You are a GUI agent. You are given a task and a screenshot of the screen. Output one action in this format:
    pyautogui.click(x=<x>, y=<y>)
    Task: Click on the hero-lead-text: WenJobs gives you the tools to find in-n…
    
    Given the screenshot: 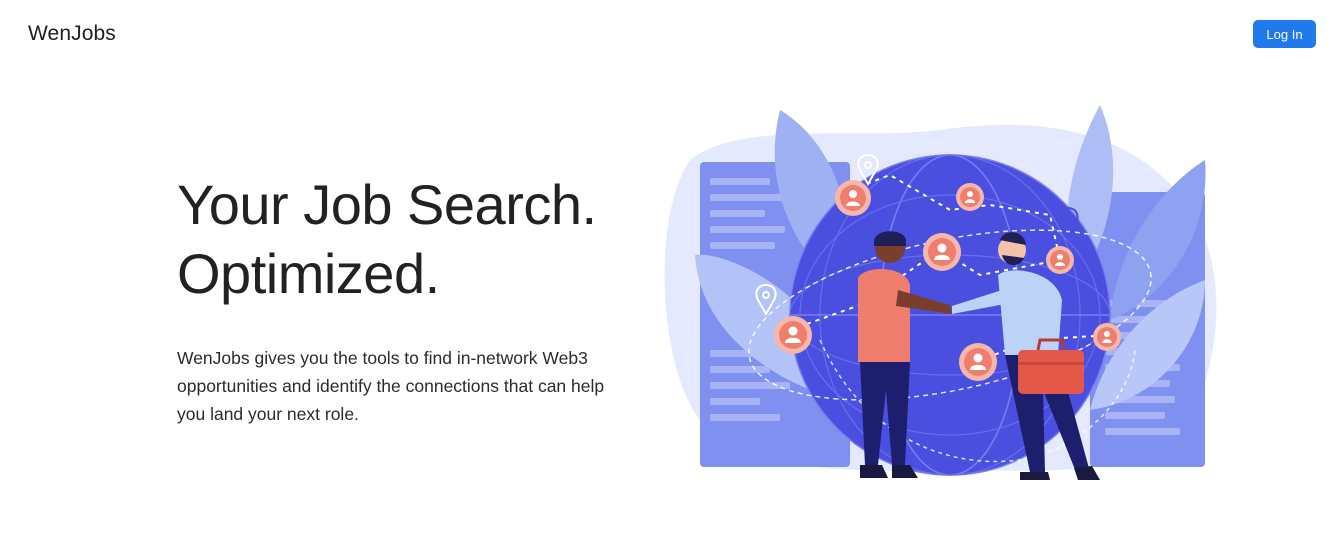 What is the action you would take?
    pyautogui.click(x=391, y=386)
    